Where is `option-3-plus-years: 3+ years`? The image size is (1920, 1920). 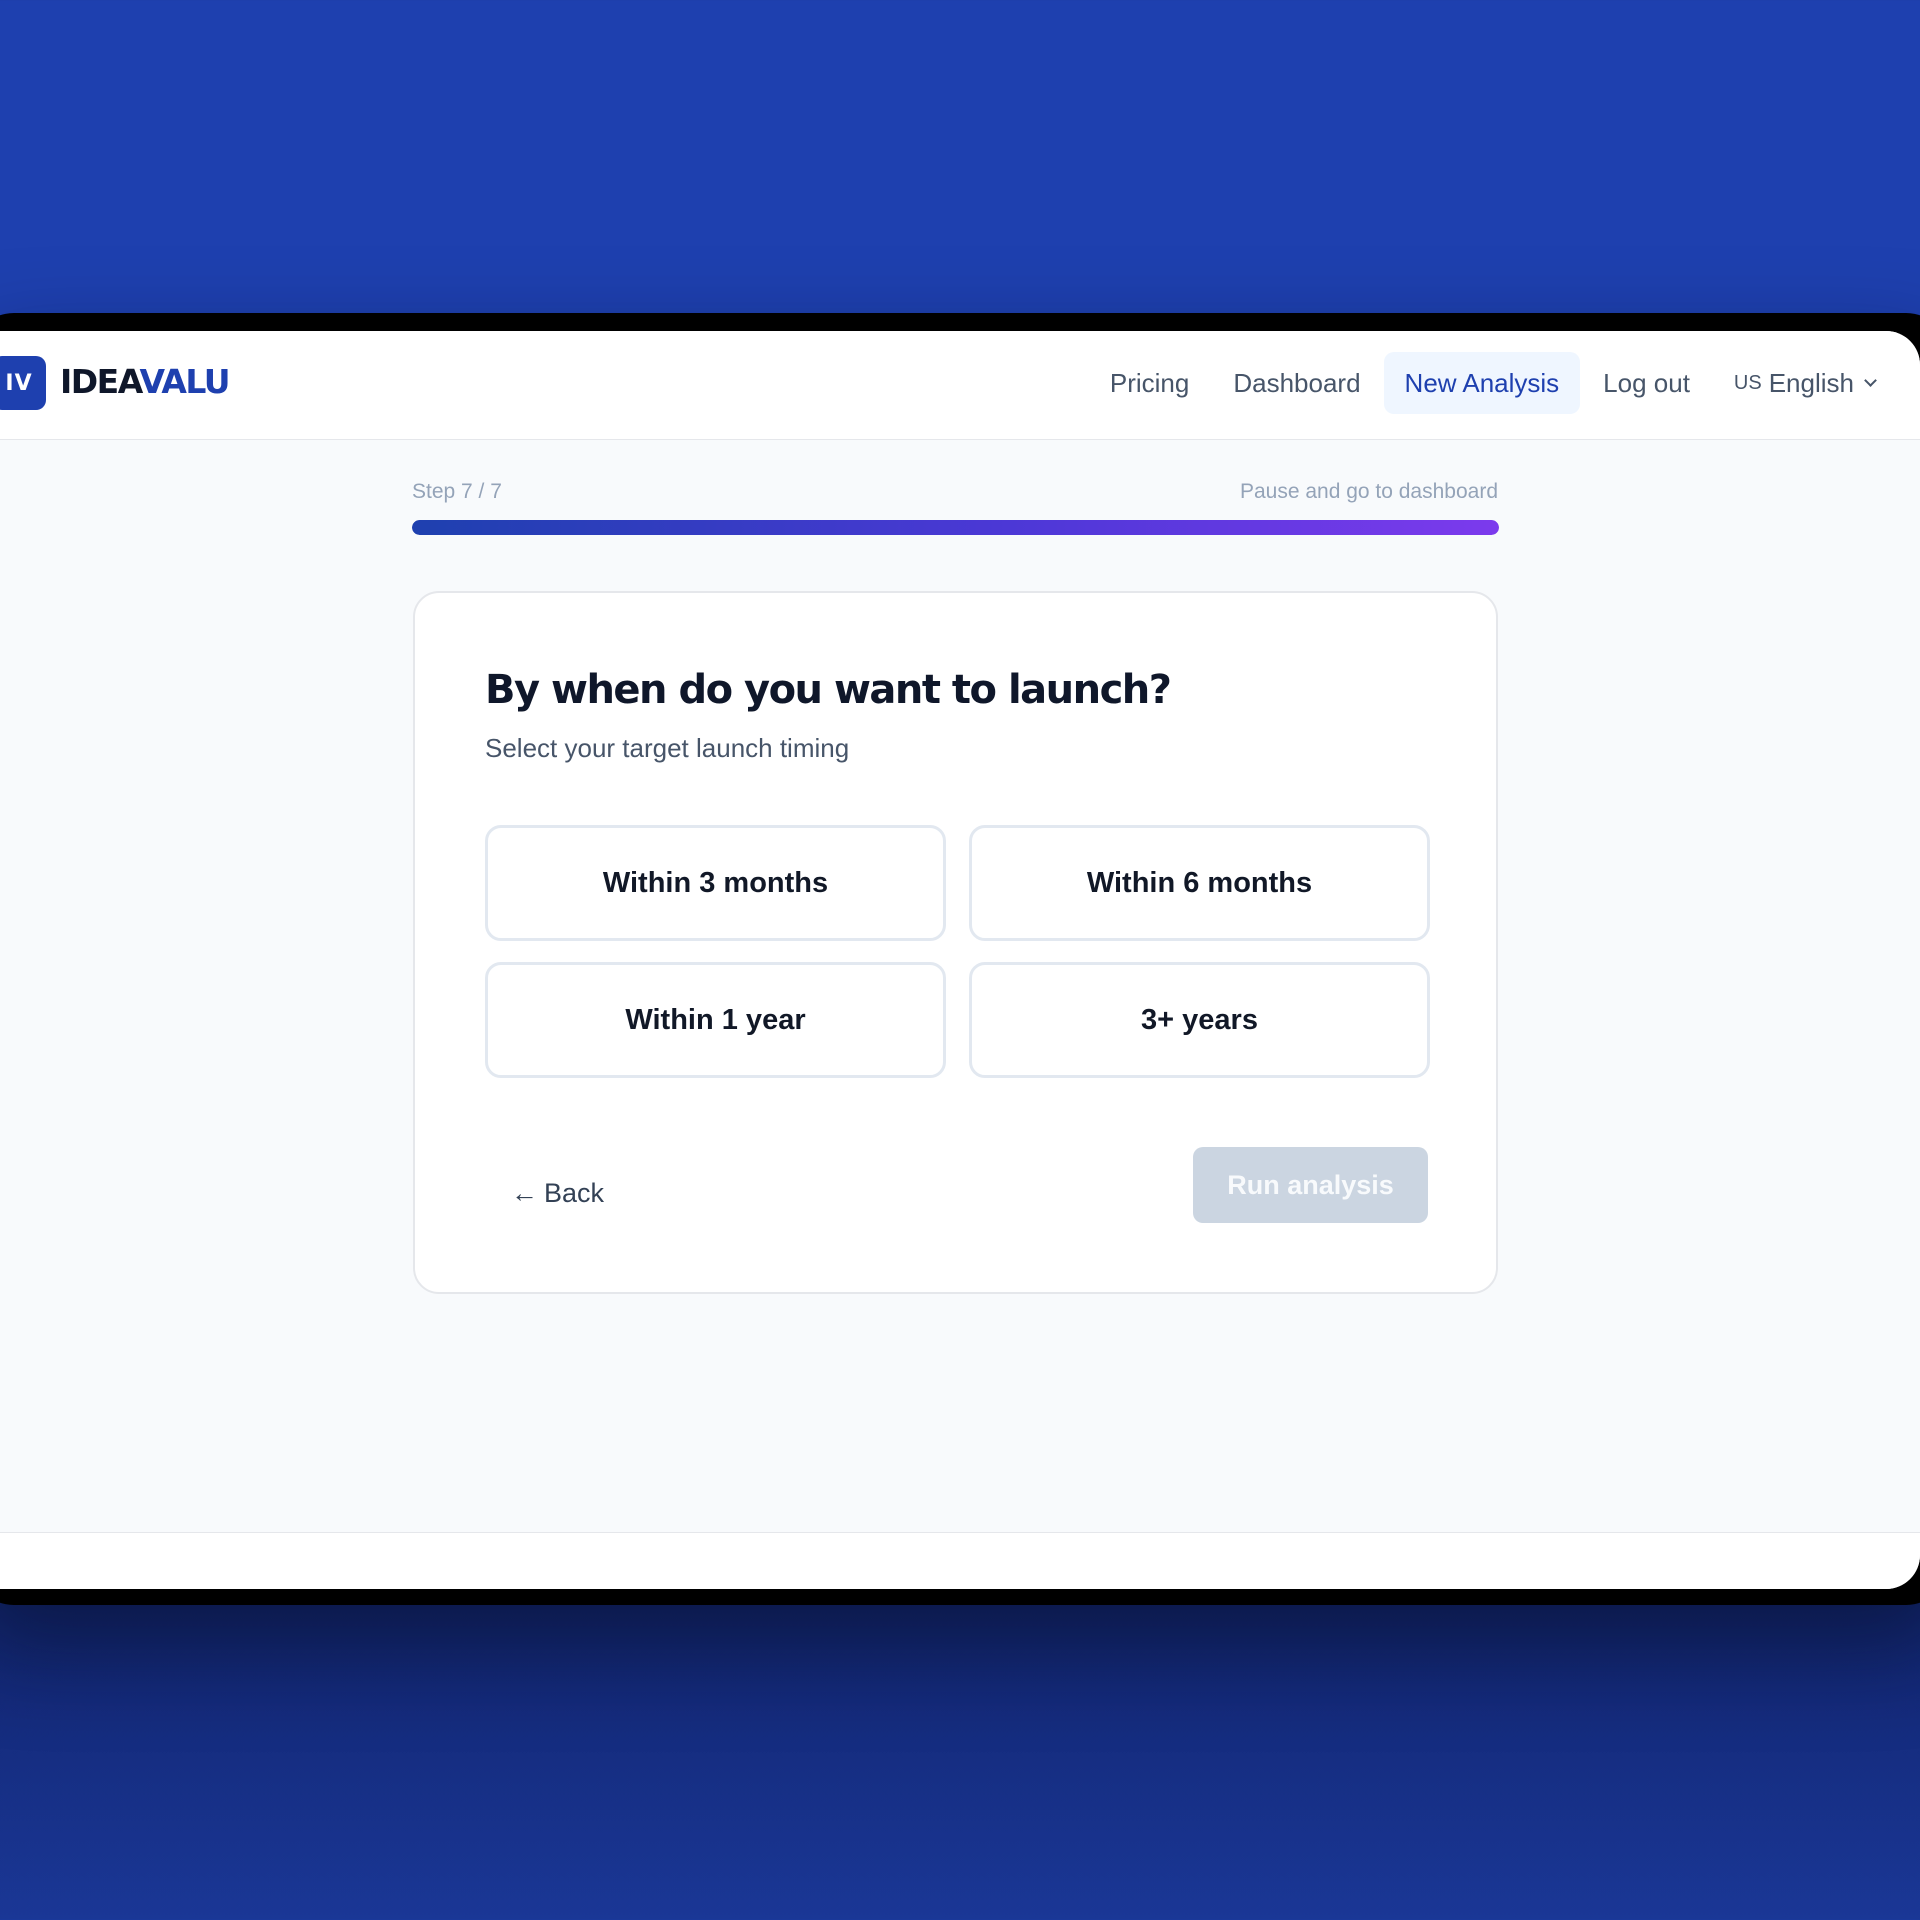
option-3-plus-years: 3+ years is located at coordinates (1199, 1020).